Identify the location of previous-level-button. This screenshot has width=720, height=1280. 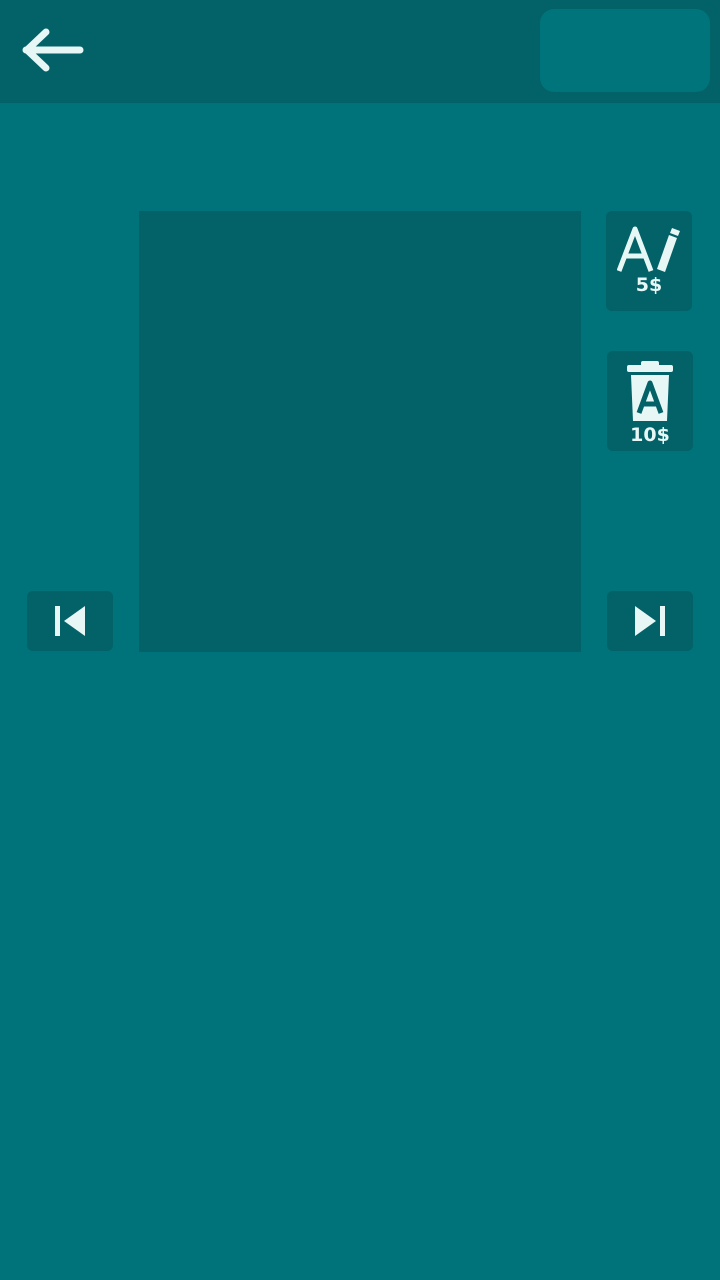
(70, 621).